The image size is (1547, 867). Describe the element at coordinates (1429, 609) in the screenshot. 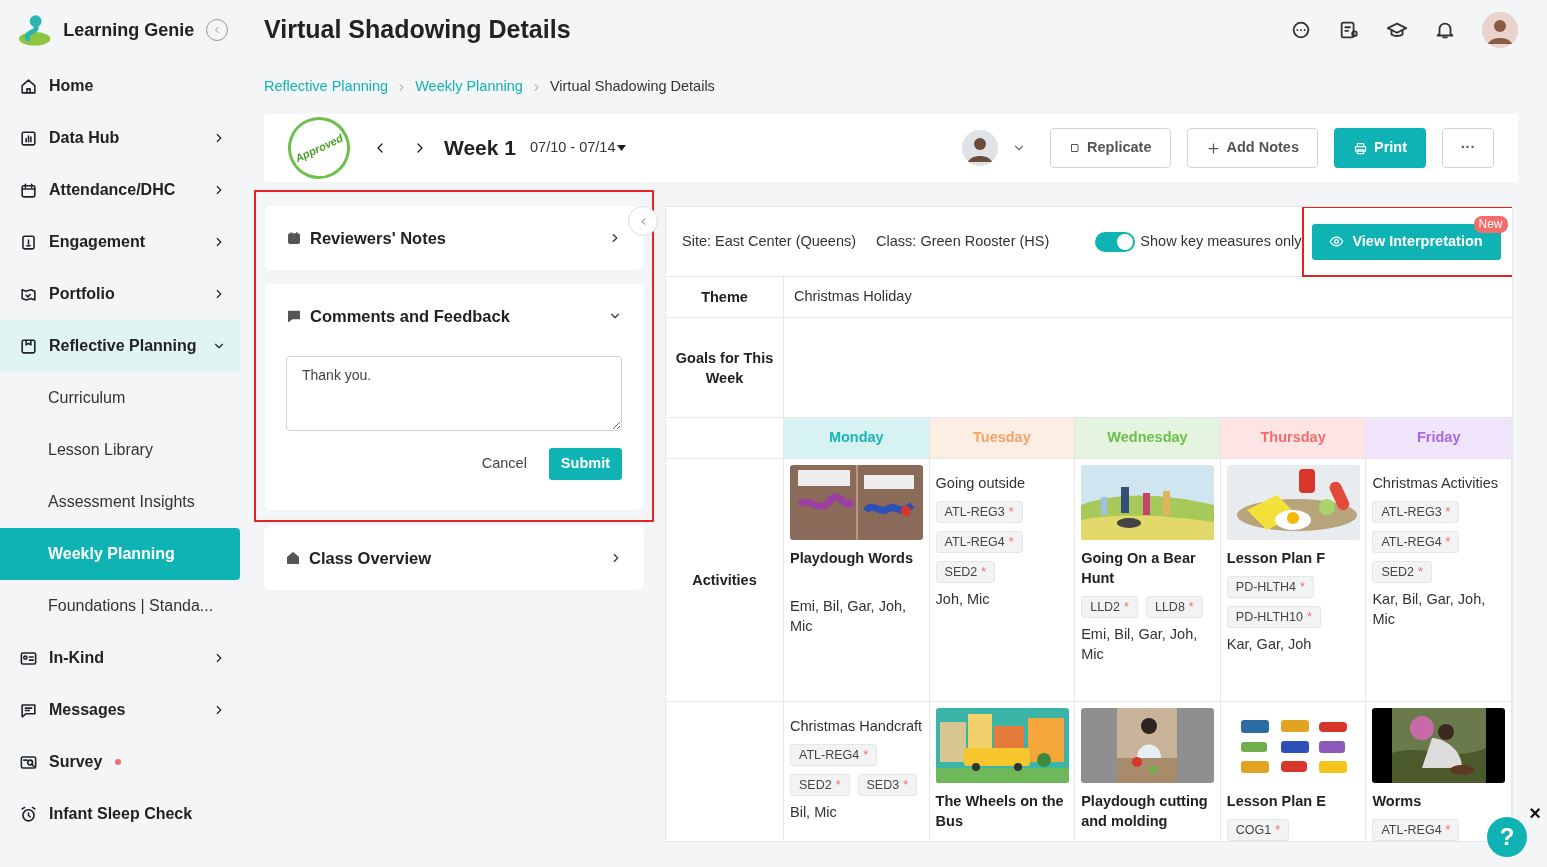

I see `child-names: Kar, Bil, Gar, Joh, Mic` at that location.